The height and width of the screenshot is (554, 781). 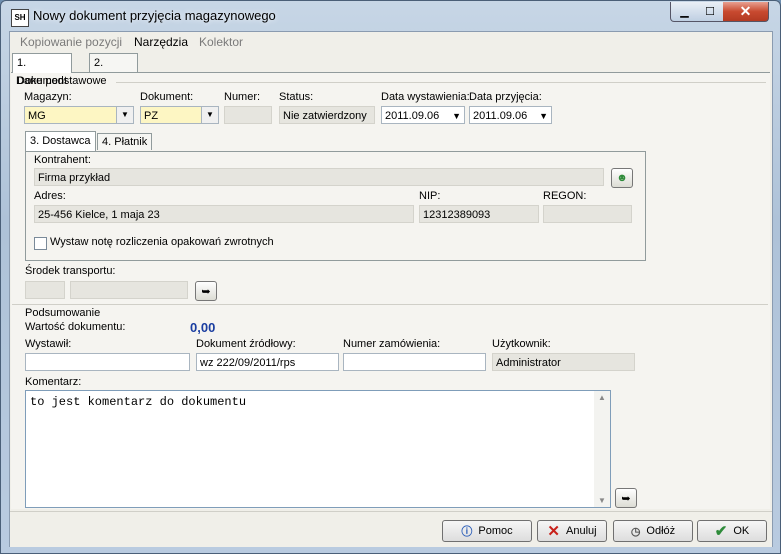 I want to click on minimize-icon: ▁, so click(x=684, y=12).